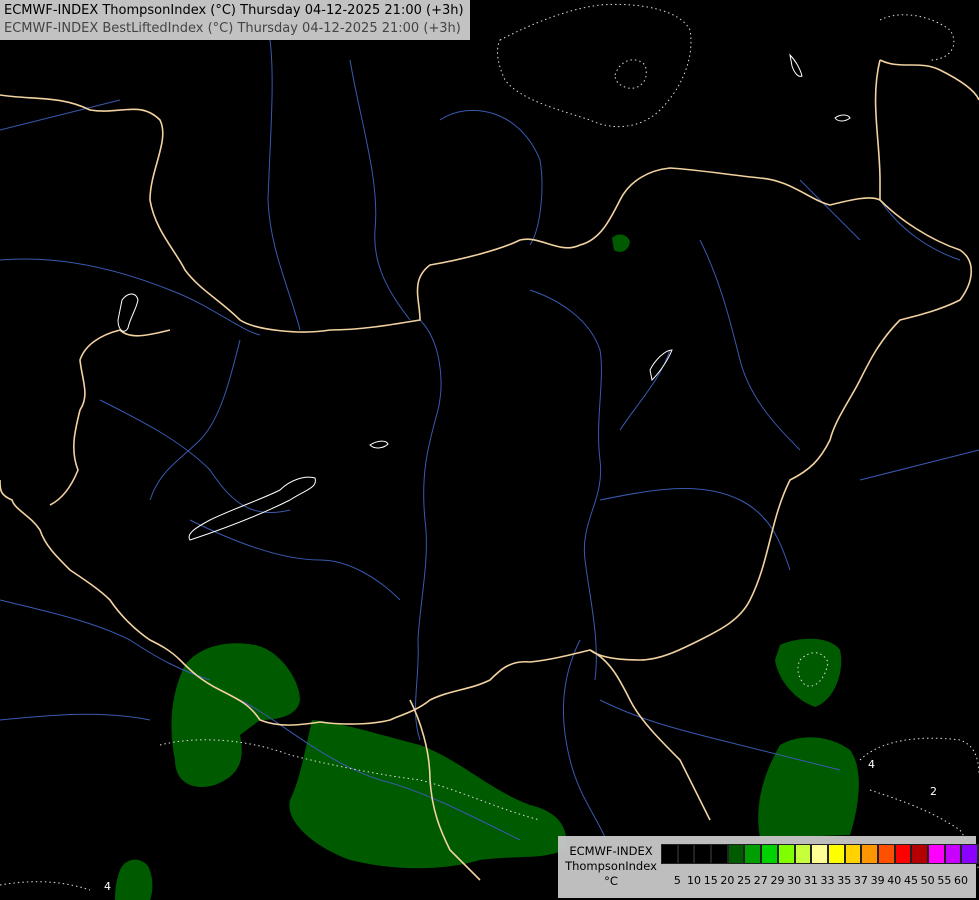  What do you see at coordinates (894, 880) in the screenshot?
I see `legend-tick: 40` at bounding box center [894, 880].